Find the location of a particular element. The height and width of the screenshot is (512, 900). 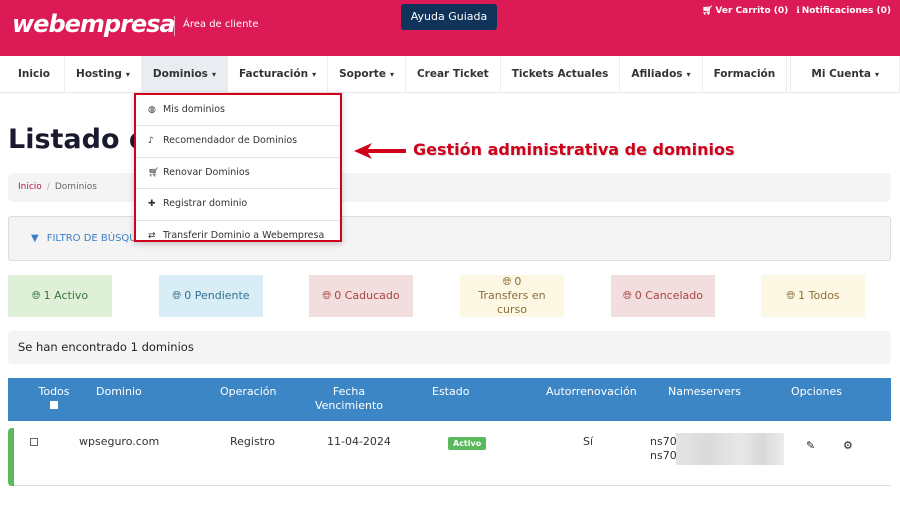

guided-help-button: Ayuda Guiada is located at coordinates (449, 17).